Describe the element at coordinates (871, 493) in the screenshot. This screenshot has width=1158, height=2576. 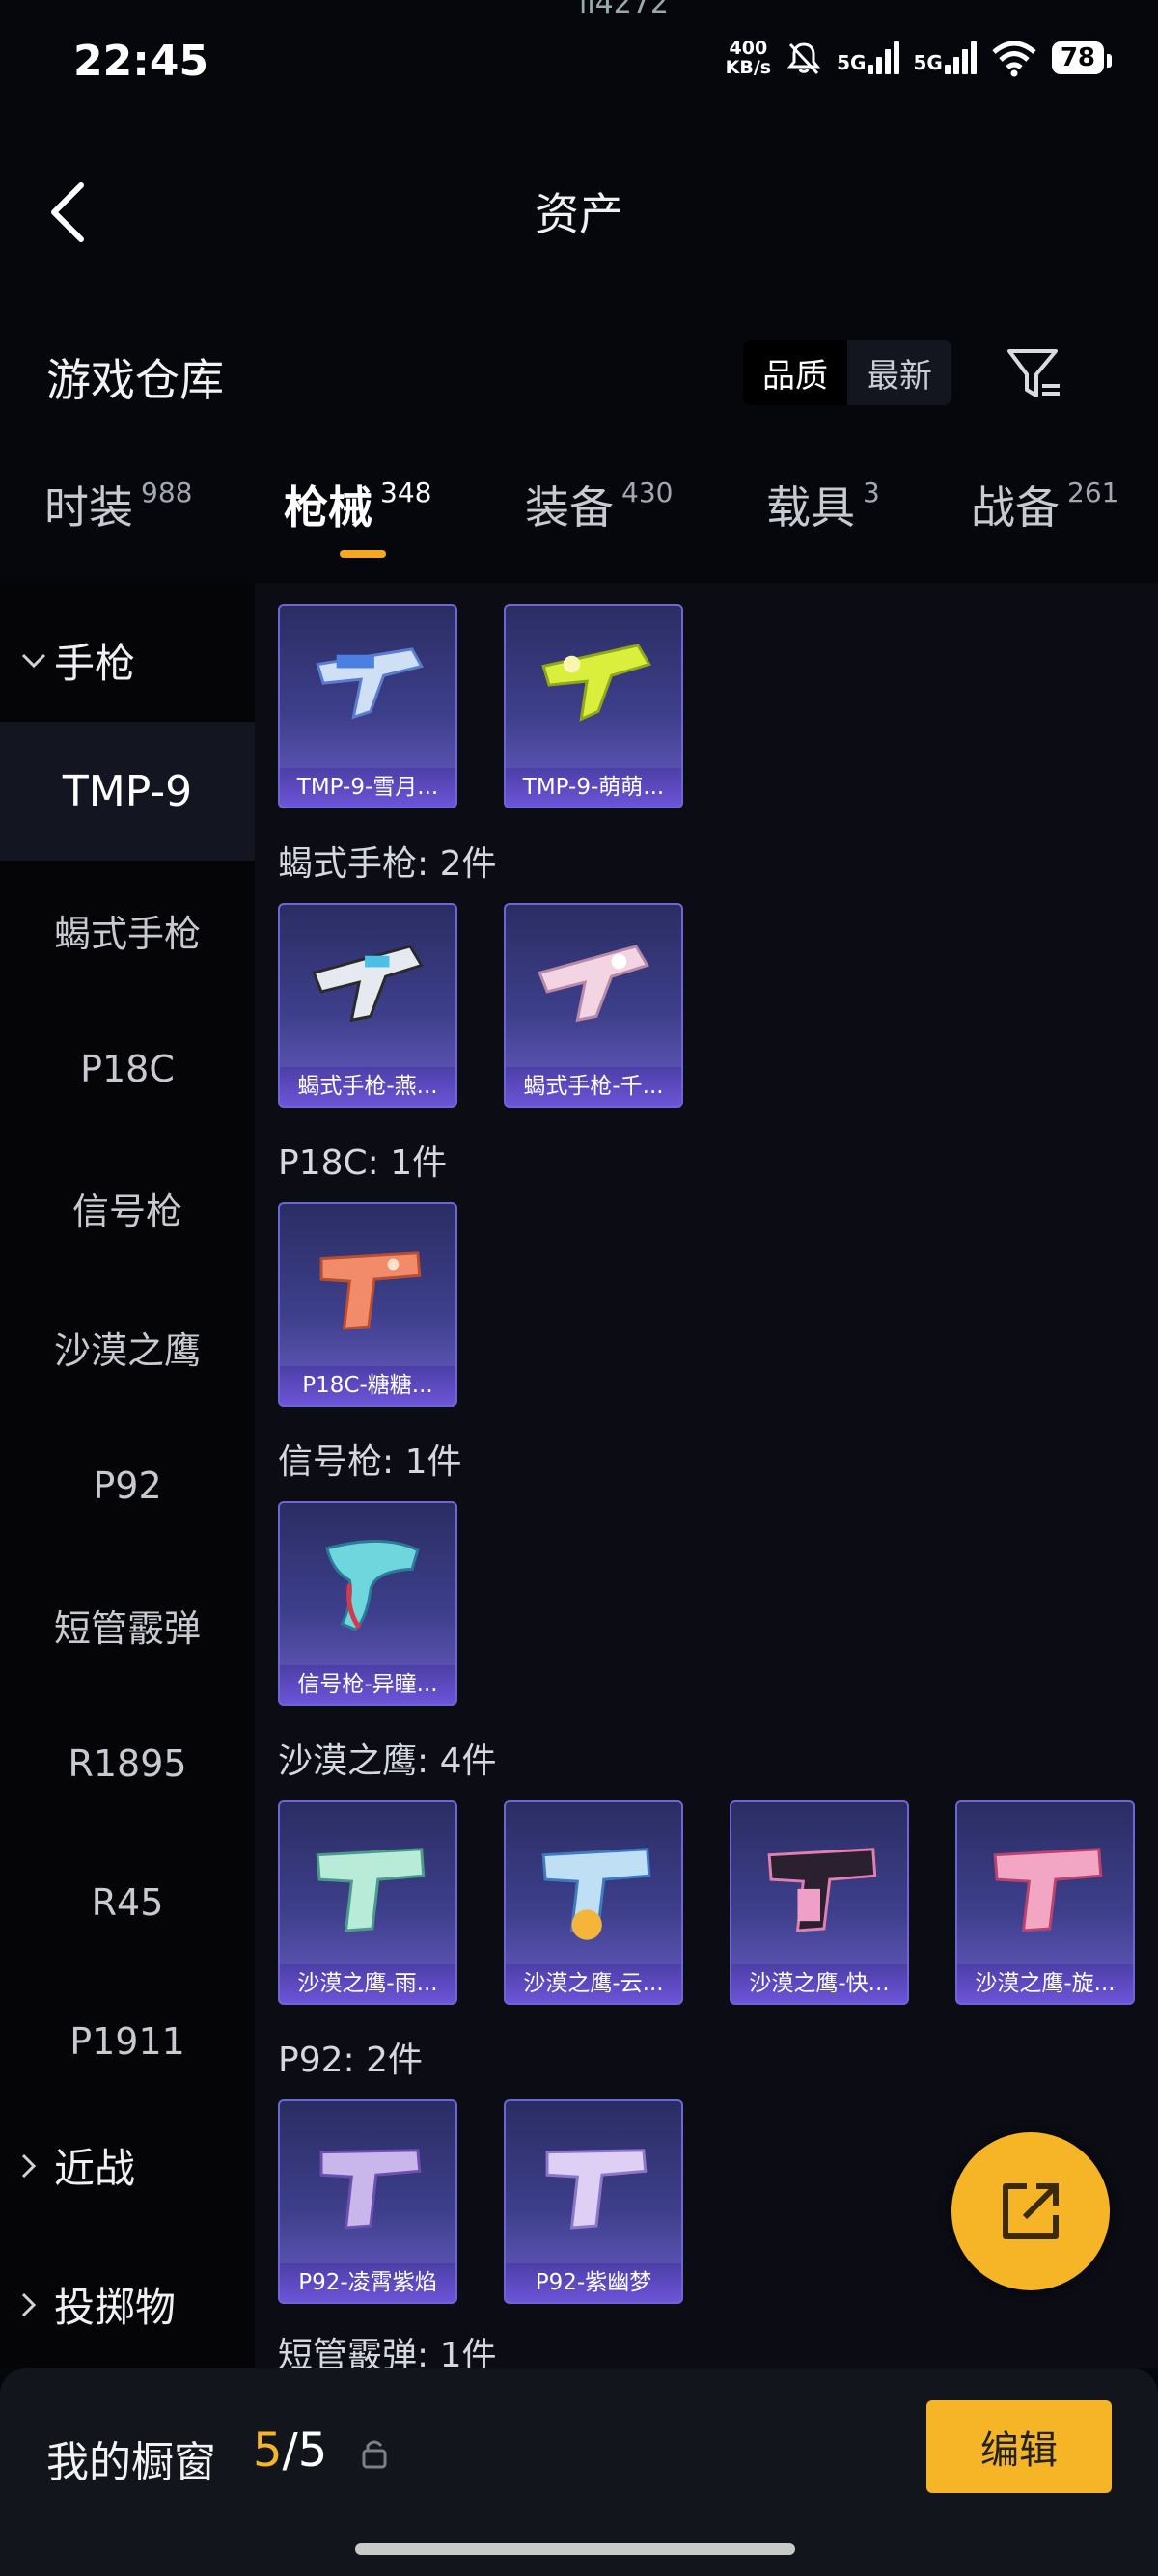
I see `tab-count: 3` at that location.